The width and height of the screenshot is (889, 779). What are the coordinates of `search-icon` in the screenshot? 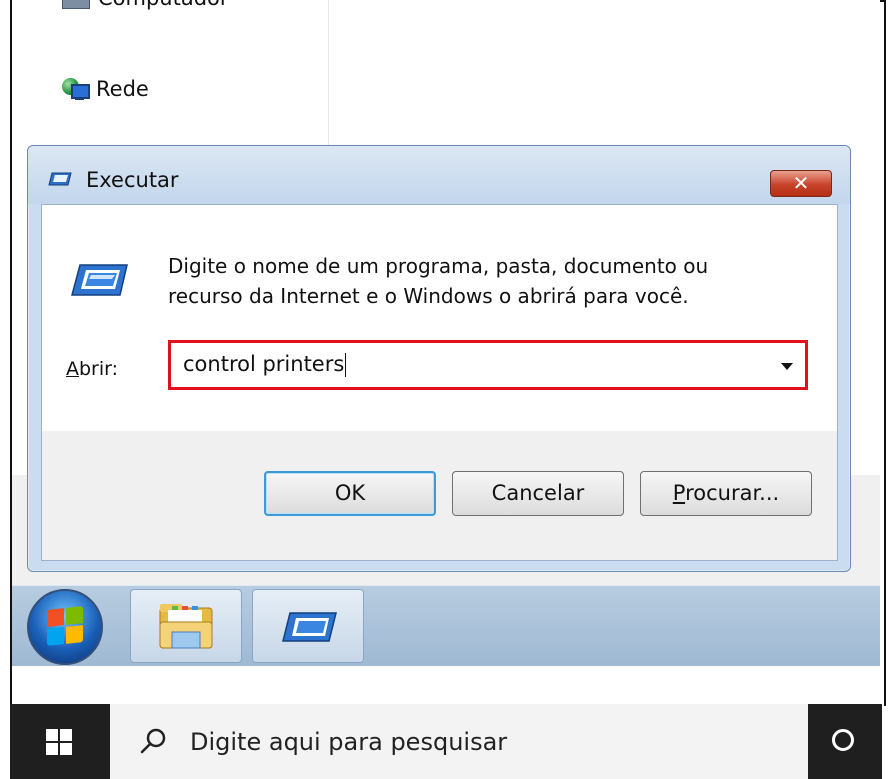 It's located at (153, 741).